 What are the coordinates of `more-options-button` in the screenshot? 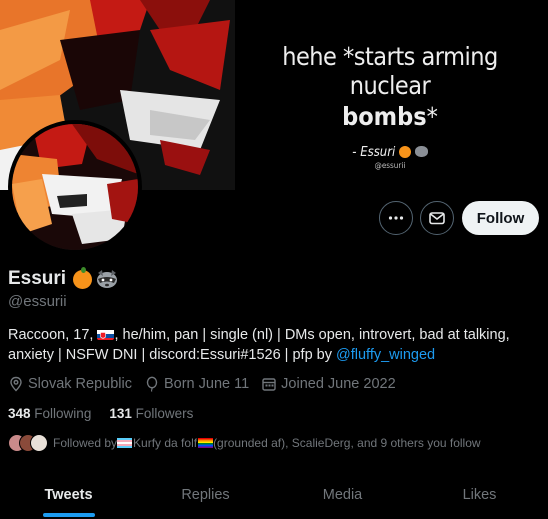 It's located at (396, 218).